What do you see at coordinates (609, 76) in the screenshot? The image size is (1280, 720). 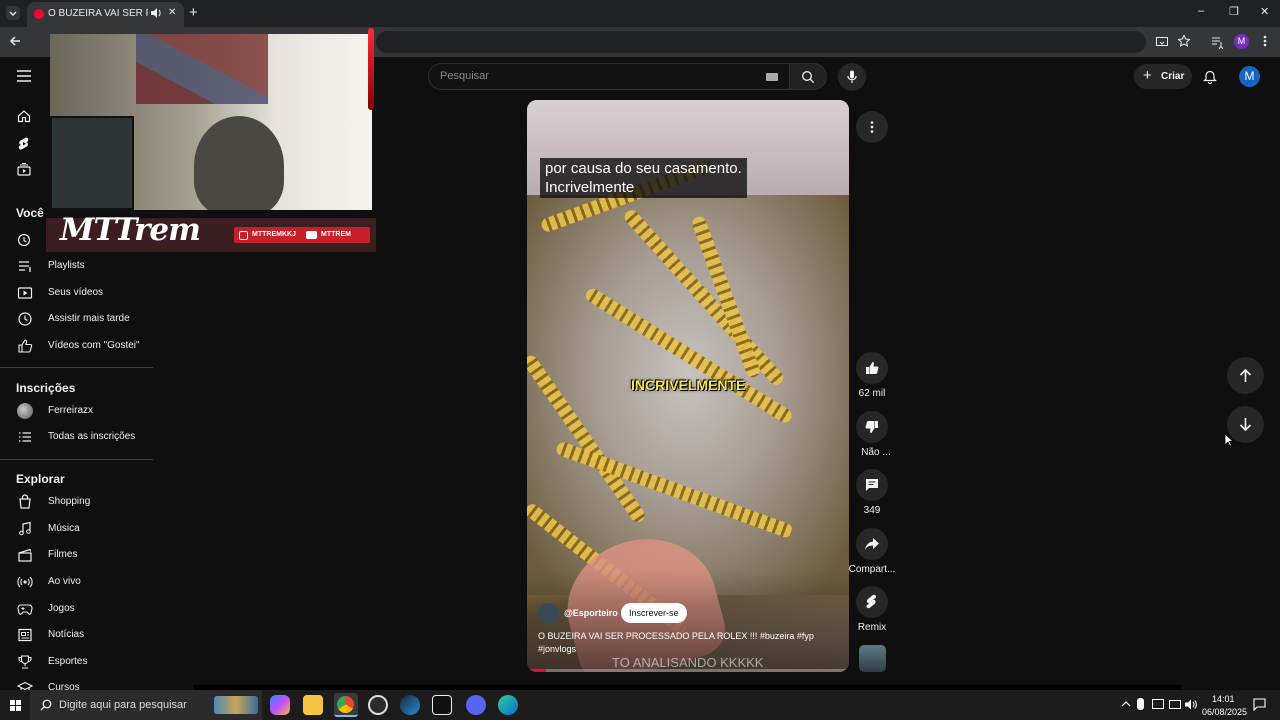 I see `search-input: Pesquisar` at bounding box center [609, 76].